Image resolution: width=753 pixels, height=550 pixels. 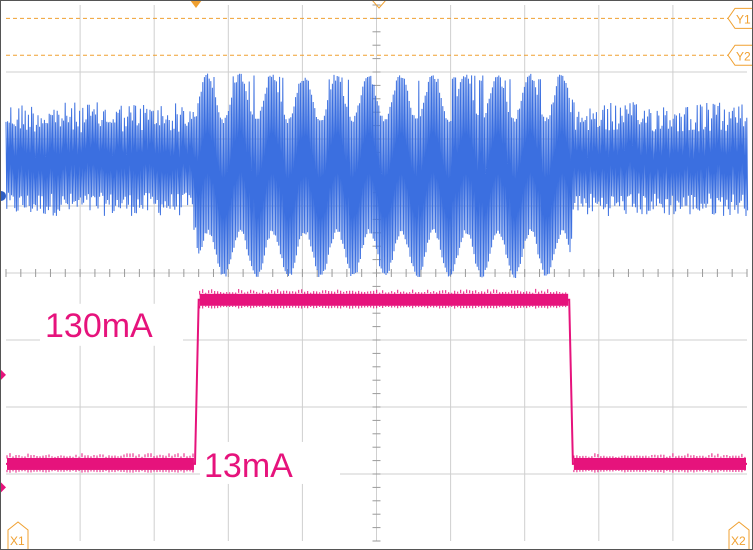 I want to click on annotation-130ma: 130mA, so click(x=99, y=326).